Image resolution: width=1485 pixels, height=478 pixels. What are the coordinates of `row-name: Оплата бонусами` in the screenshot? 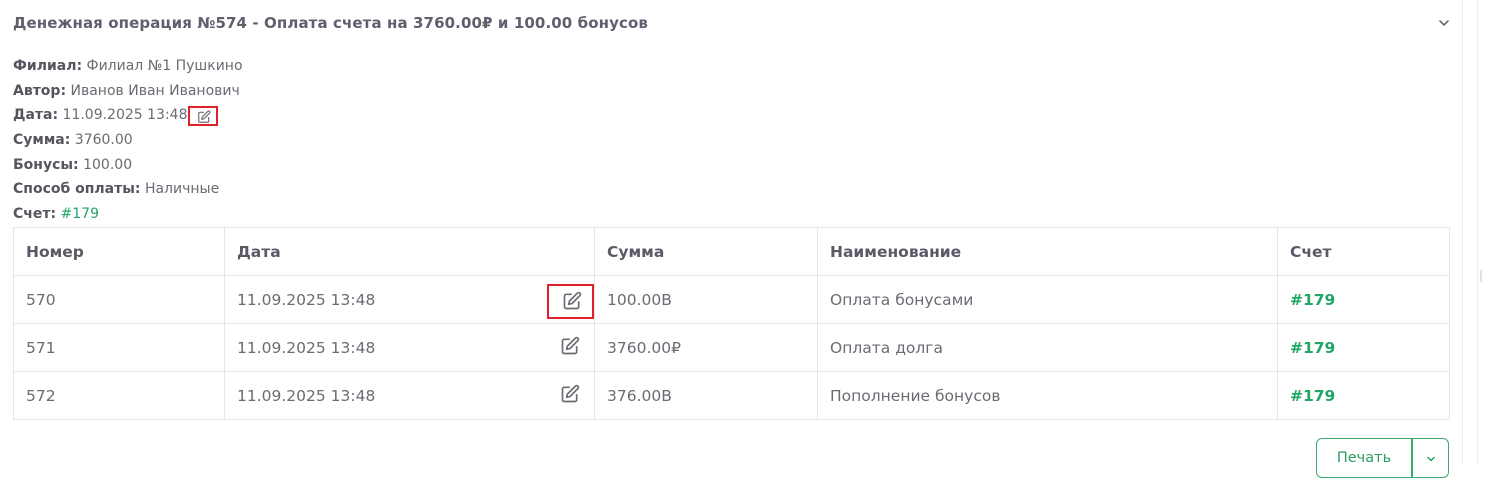 It's located at (1047, 299).